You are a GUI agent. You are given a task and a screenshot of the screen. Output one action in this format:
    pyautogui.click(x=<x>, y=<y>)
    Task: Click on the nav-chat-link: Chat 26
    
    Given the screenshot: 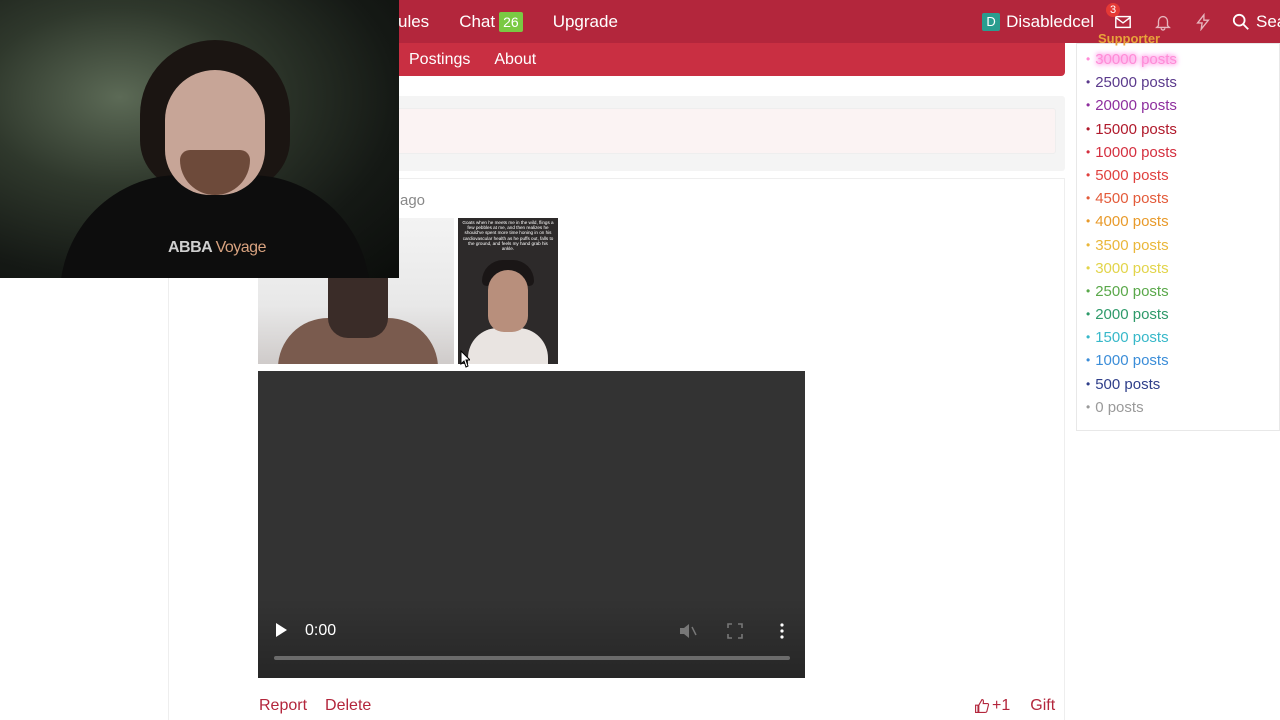 What is the action you would take?
    pyautogui.click(x=491, y=21)
    